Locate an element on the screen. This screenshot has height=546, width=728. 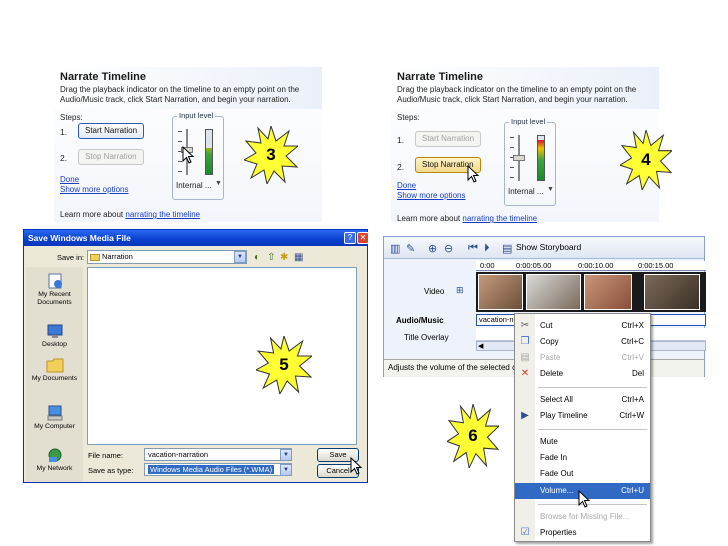
place-my-documents: My Documents is located at coordinates (54, 370).